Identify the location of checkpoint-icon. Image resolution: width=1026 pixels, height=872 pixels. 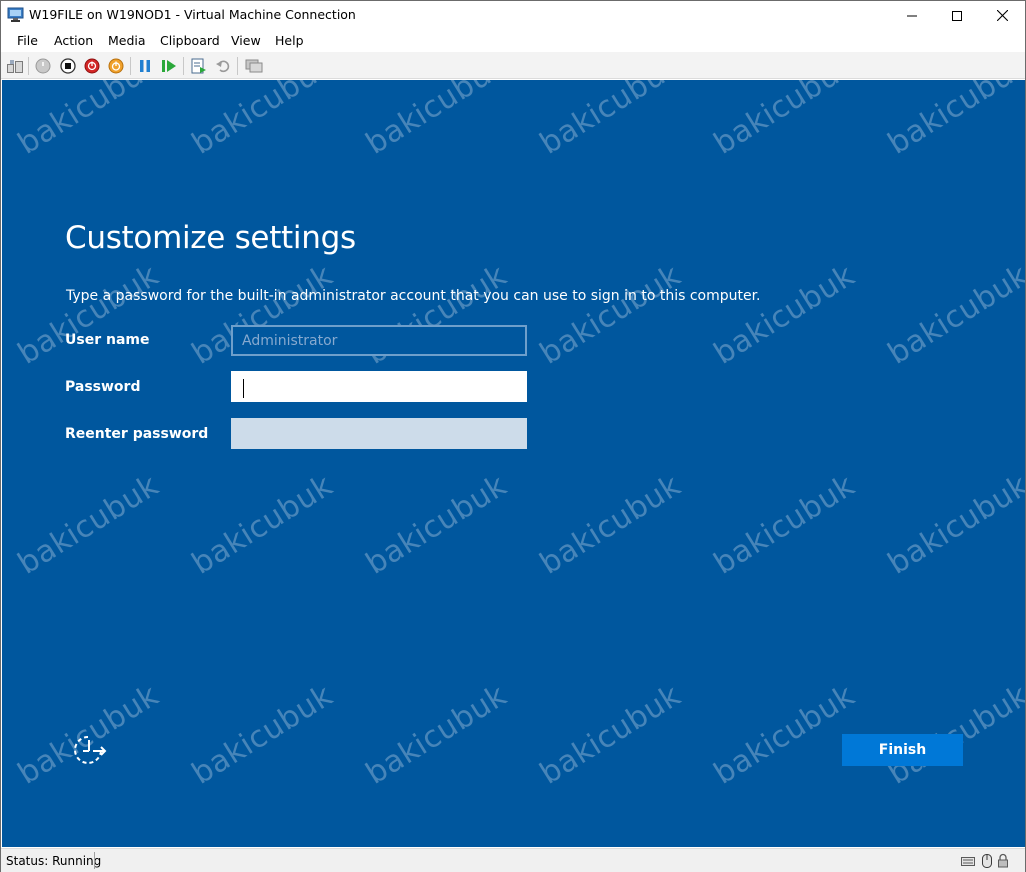
(199, 66).